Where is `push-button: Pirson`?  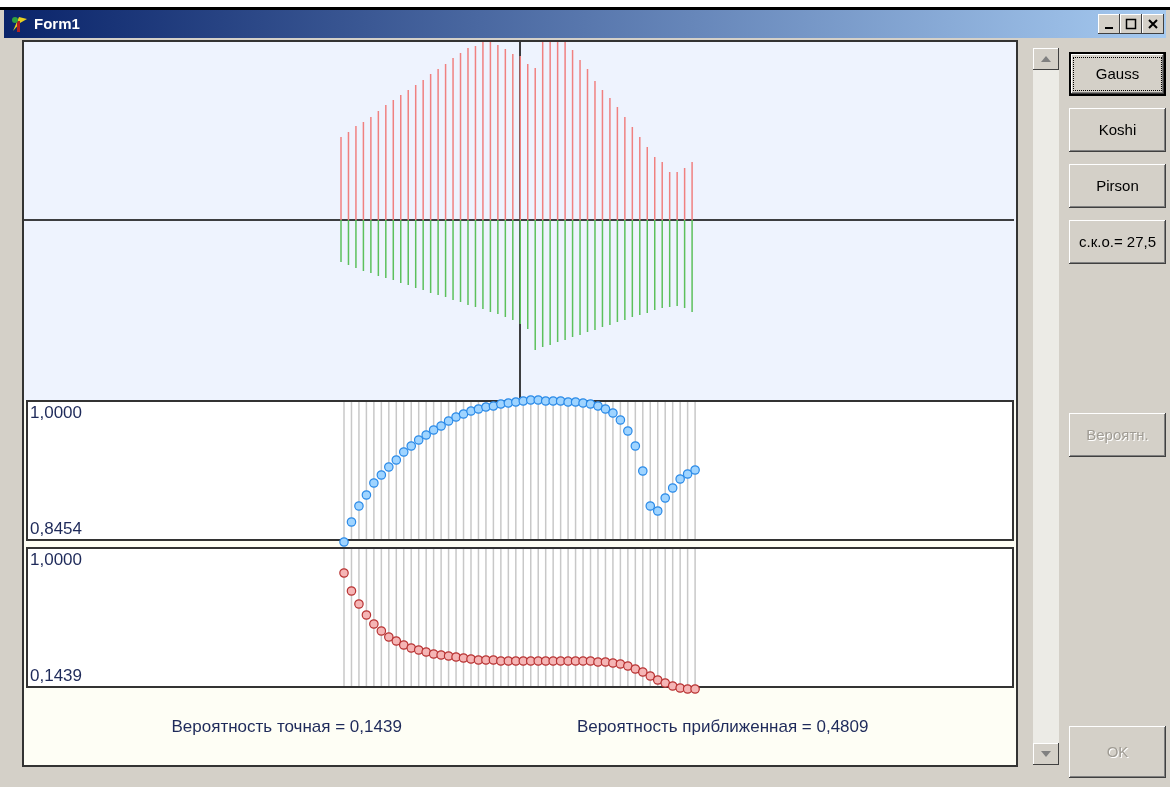
push-button: Pirson is located at coordinates (1117, 186).